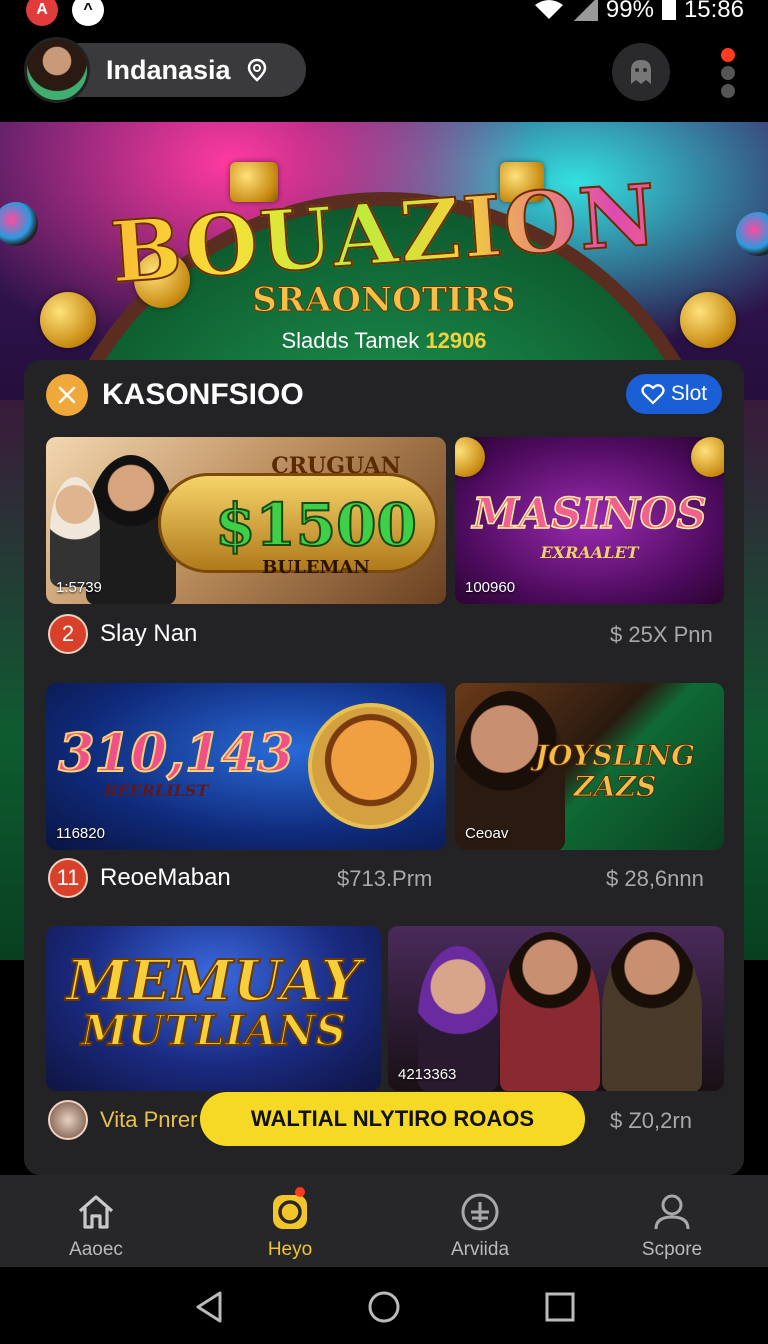 The width and height of the screenshot is (768, 1344). Describe the element at coordinates (590, 513) in the screenshot. I see `tile-title: MASINOS` at that location.